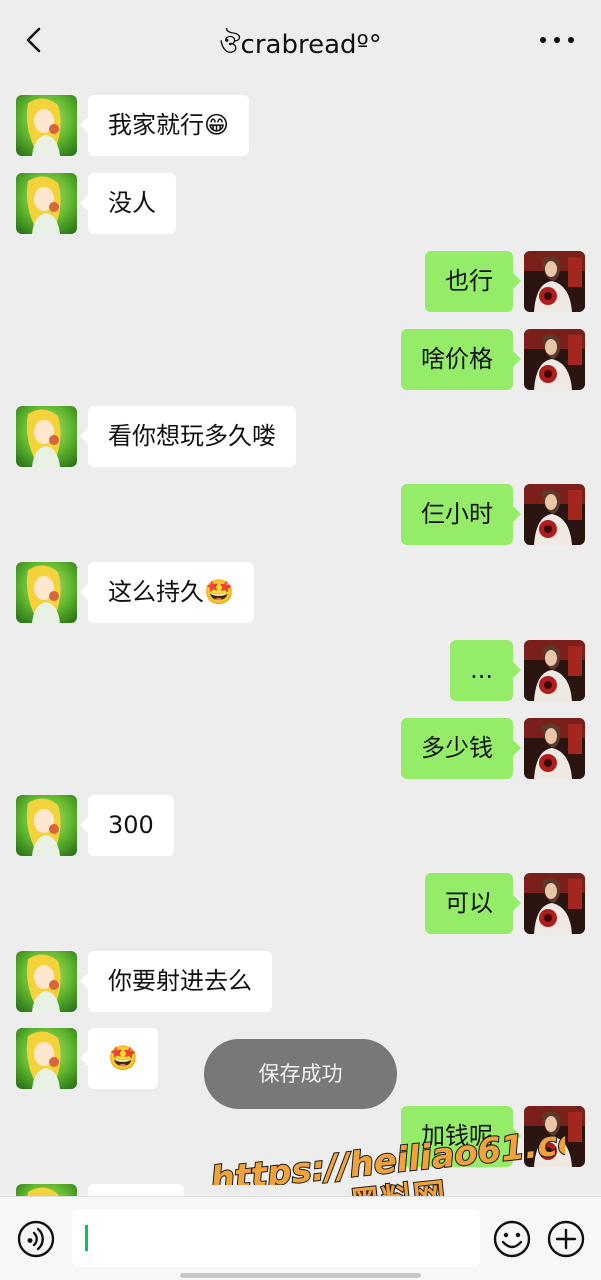  I want to click on voice-icon, so click(36, 1239).